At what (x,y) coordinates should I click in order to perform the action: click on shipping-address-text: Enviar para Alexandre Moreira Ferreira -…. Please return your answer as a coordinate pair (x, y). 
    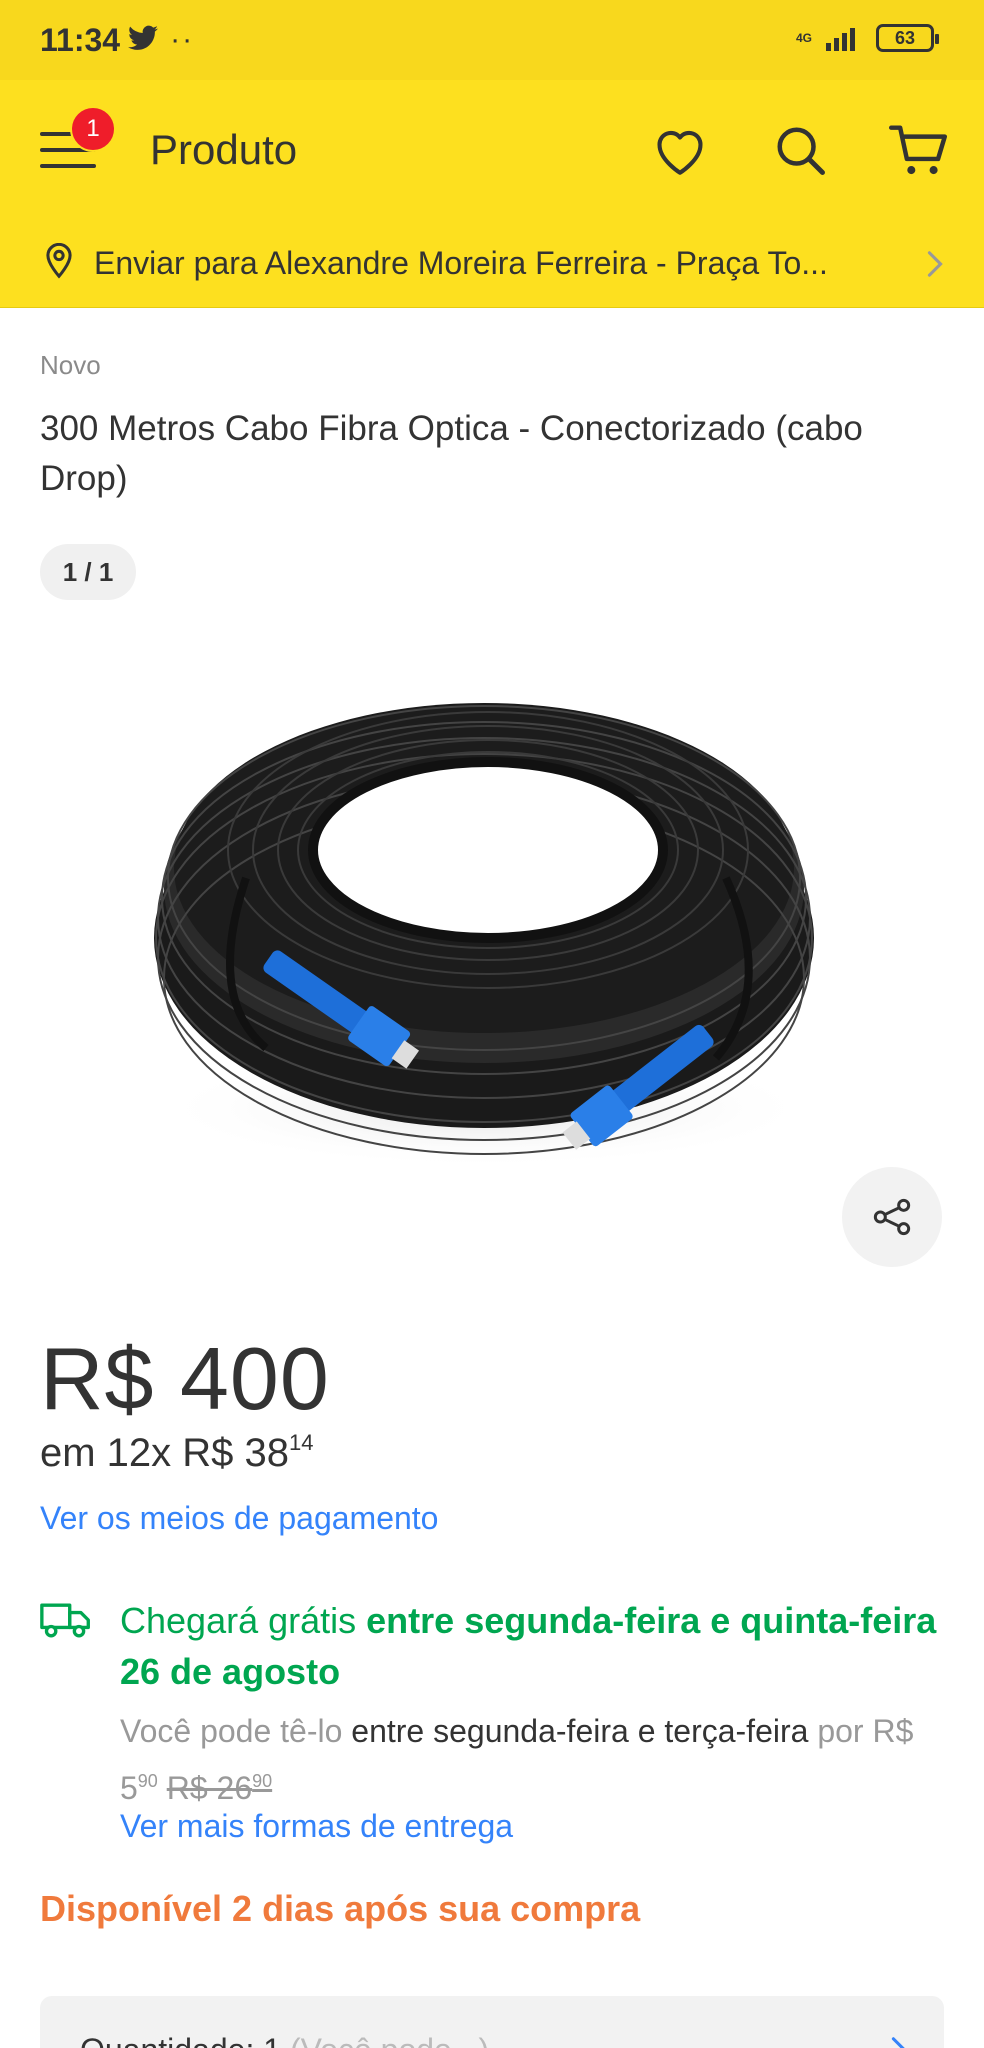
    Looking at the image, I should click on (461, 263).